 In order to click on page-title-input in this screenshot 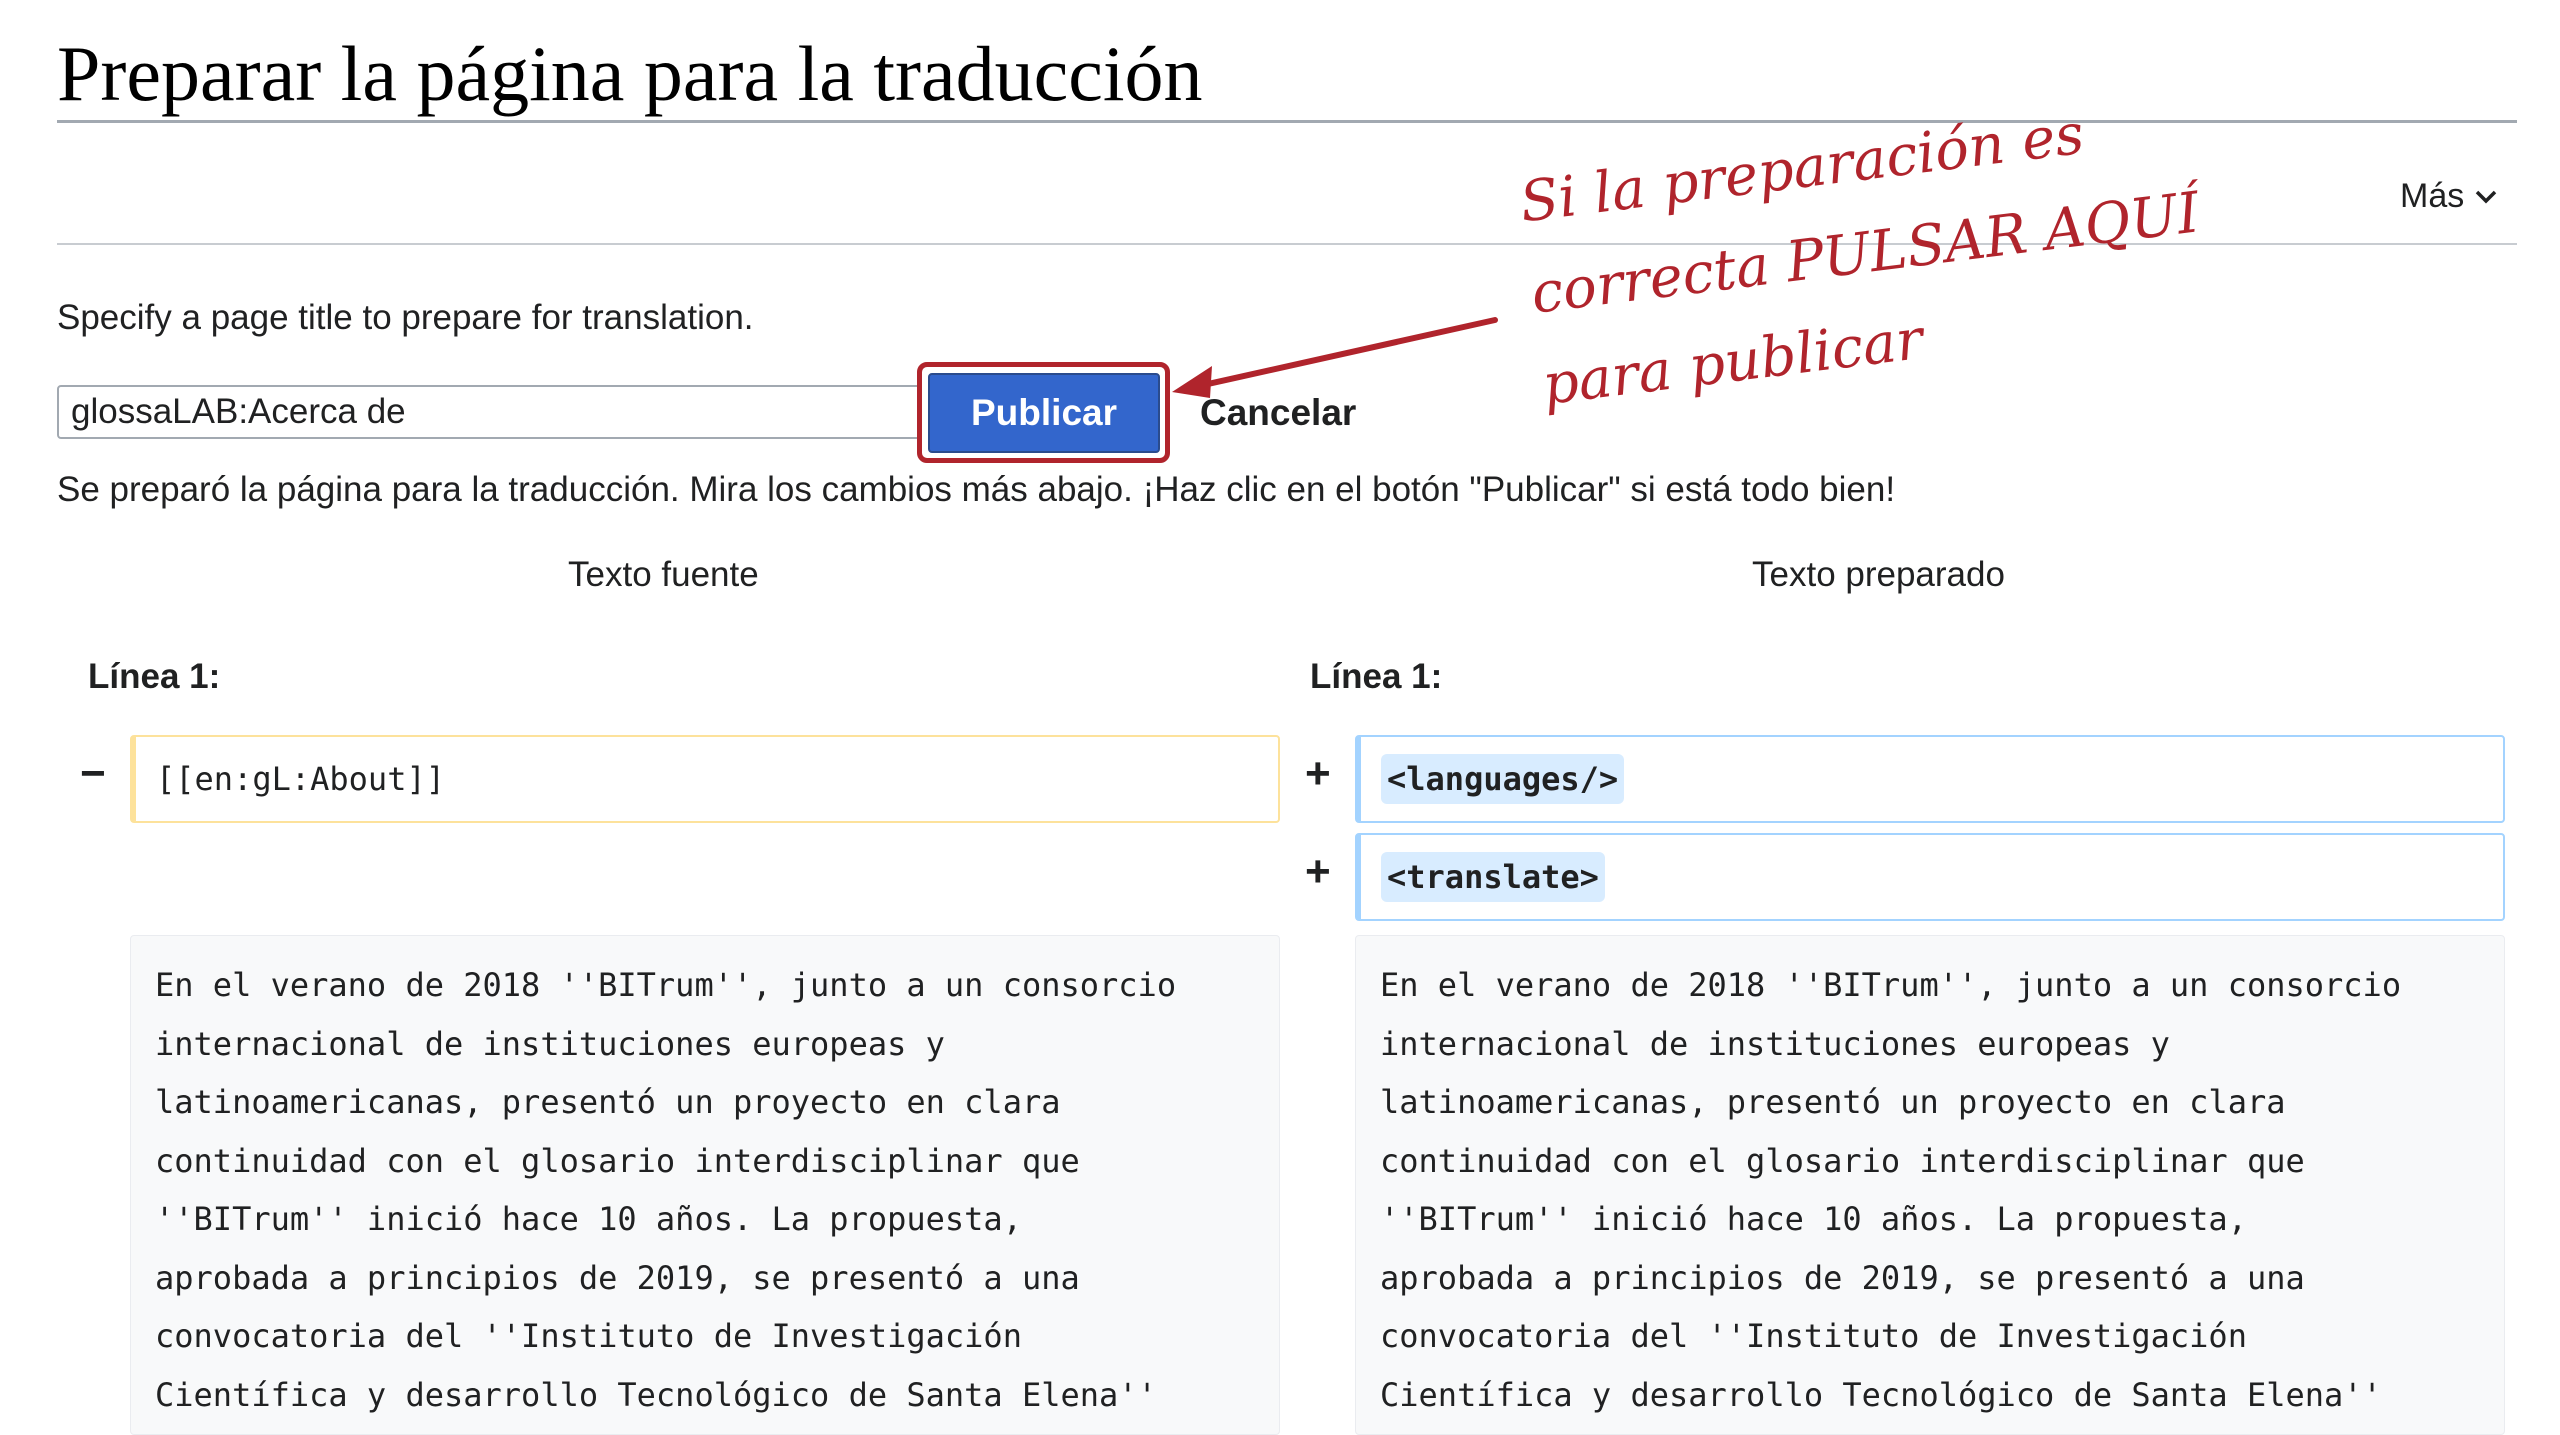, I will do `click(489, 412)`.